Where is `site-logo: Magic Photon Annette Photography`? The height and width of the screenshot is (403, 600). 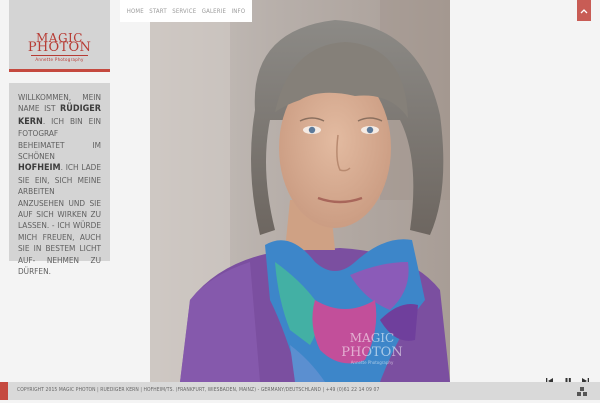
site-logo: Magic Photon Annette Photography is located at coordinates (59, 36).